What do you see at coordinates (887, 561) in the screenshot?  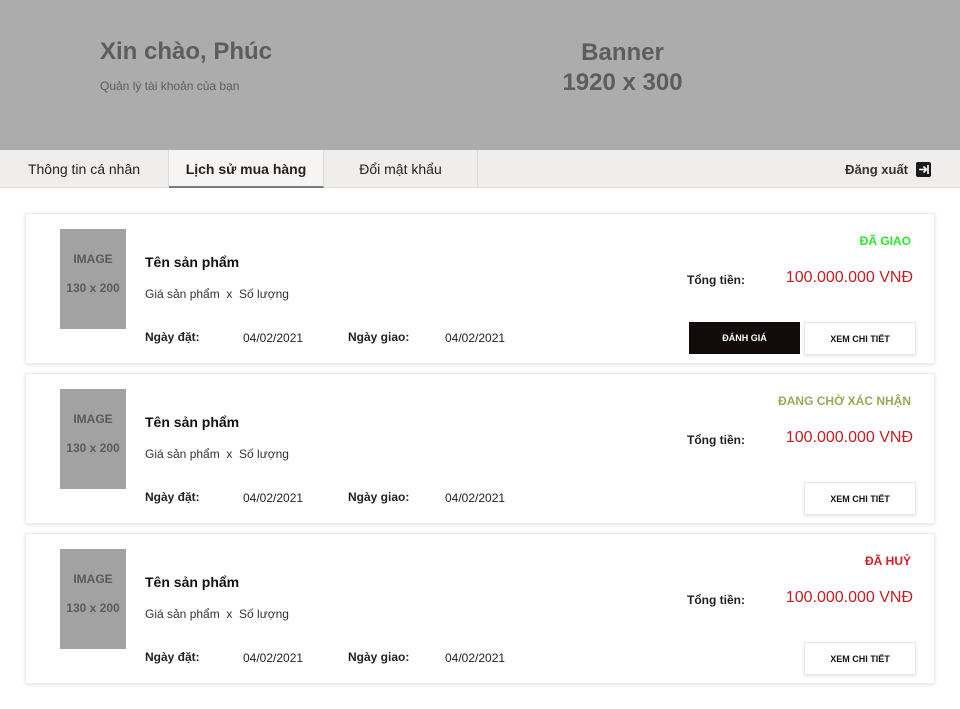 I see `order-status: ĐÃ HUỶ` at bounding box center [887, 561].